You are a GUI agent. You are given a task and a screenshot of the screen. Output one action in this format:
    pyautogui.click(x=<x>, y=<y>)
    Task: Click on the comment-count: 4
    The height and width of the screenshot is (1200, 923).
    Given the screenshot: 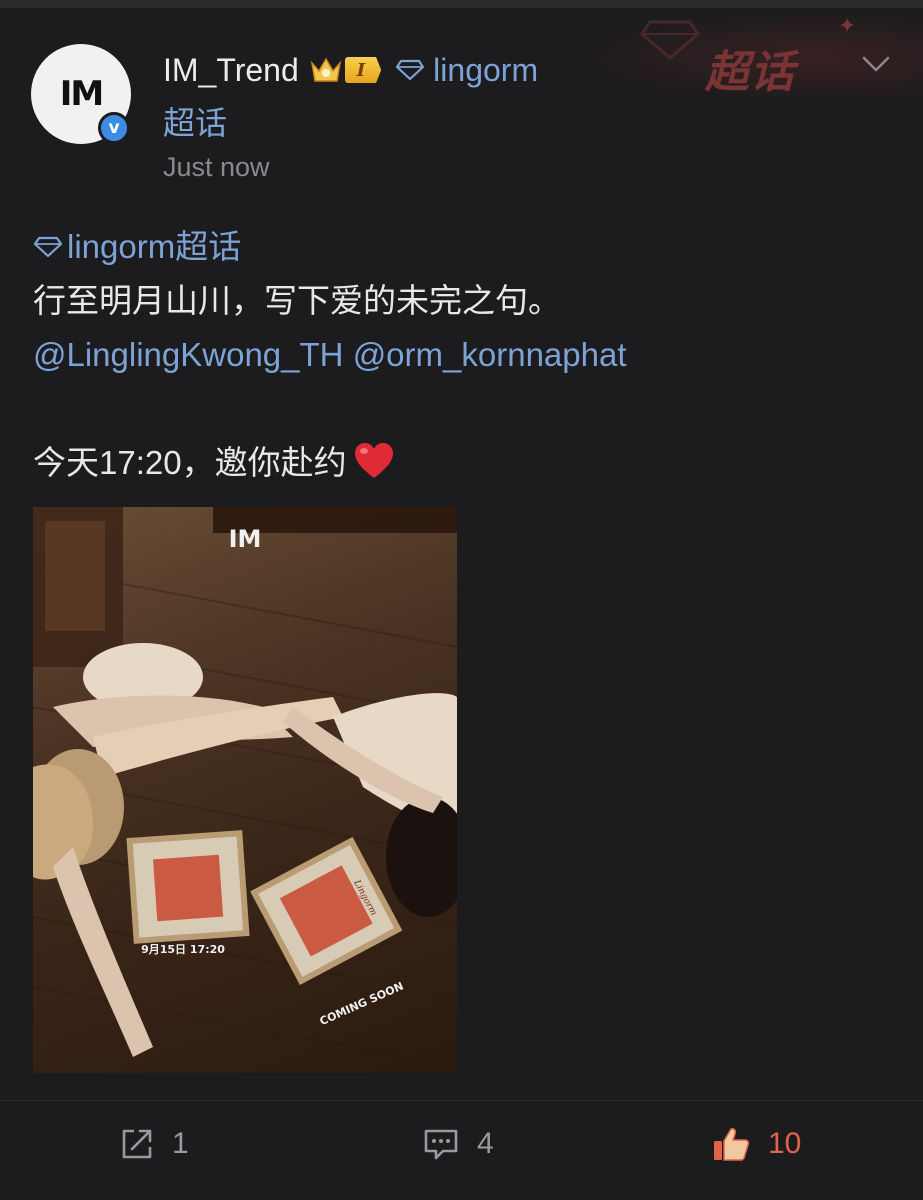 What is the action you would take?
    pyautogui.click(x=485, y=1143)
    